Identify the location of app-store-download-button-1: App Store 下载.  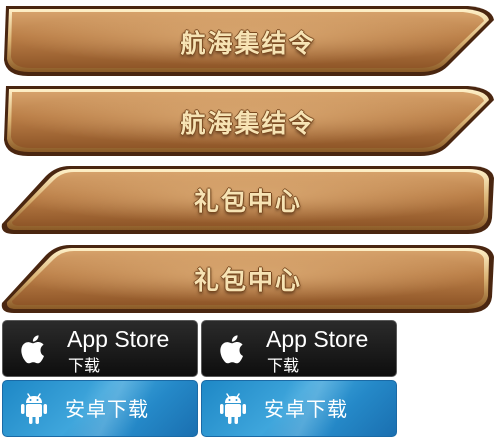
(100, 348).